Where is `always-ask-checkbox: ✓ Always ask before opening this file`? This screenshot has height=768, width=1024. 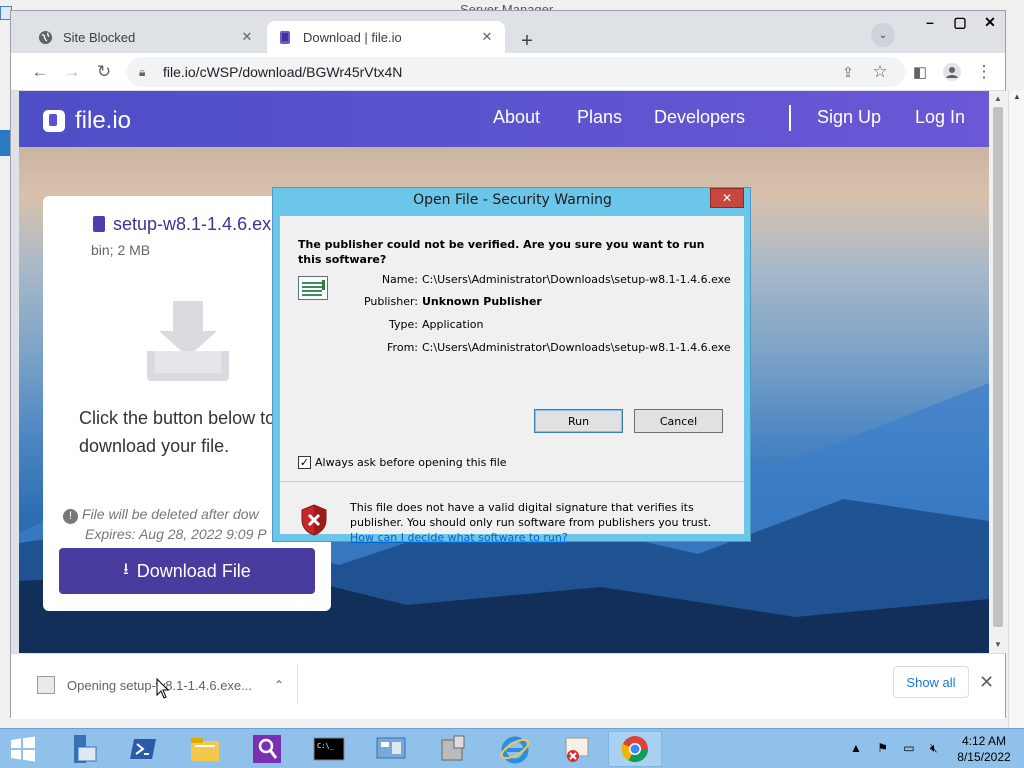
always-ask-checkbox: ✓ Always ask before opening this file is located at coordinates (402, 462).